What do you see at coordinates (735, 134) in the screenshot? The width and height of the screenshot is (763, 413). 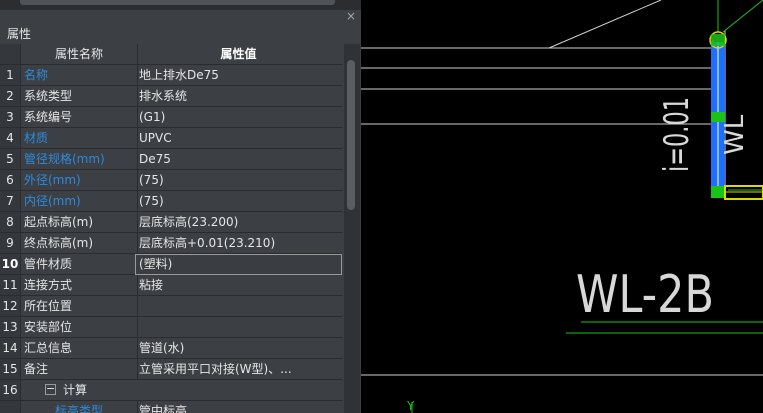 I see `riser-label: WL` at bounding box center [735, 134].